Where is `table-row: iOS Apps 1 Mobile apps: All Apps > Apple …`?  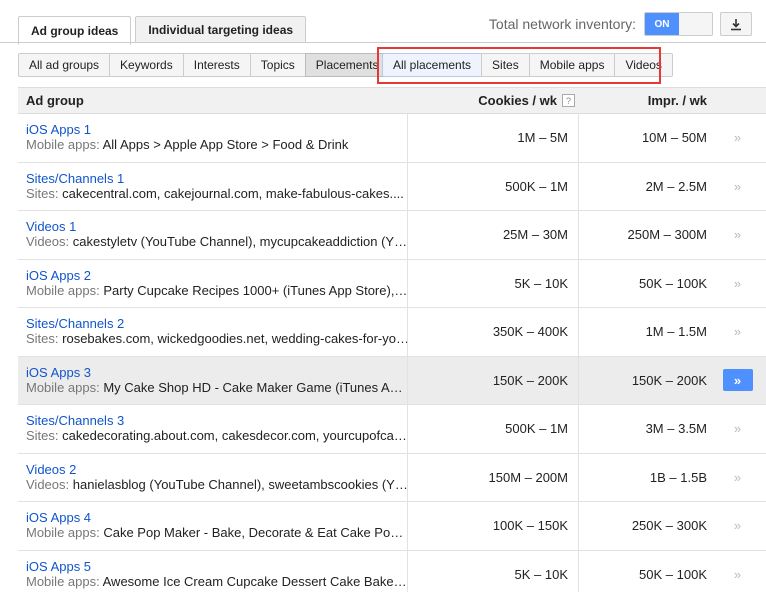
table-row: iOS Apps 1 Mobile apps: All Apps > Apple … is located at coordinates (392, 138).